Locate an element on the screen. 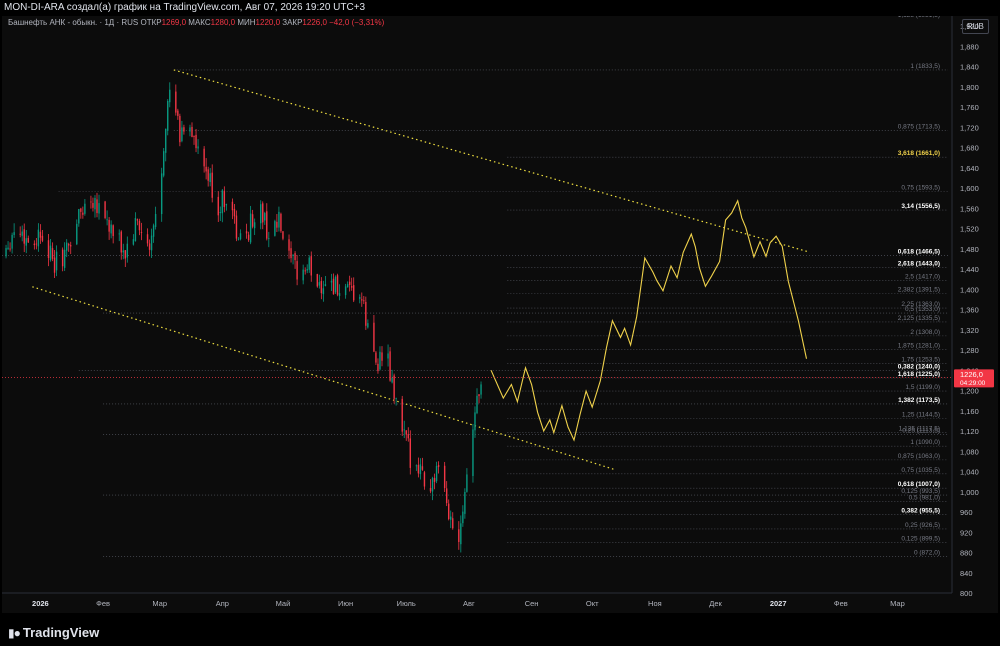 This screenshot has height=646, width=1000. fib-level-label: 1,25 (1144,5) is located at coordinates (921, 415).